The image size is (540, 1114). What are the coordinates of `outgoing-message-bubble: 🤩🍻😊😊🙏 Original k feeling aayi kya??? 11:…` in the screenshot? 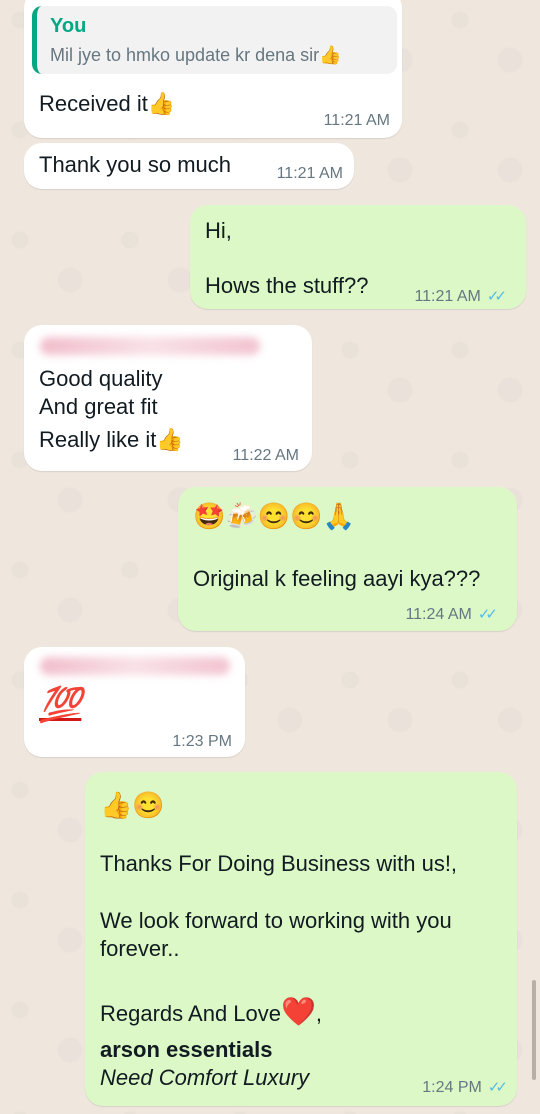 It's located at (347, 559).